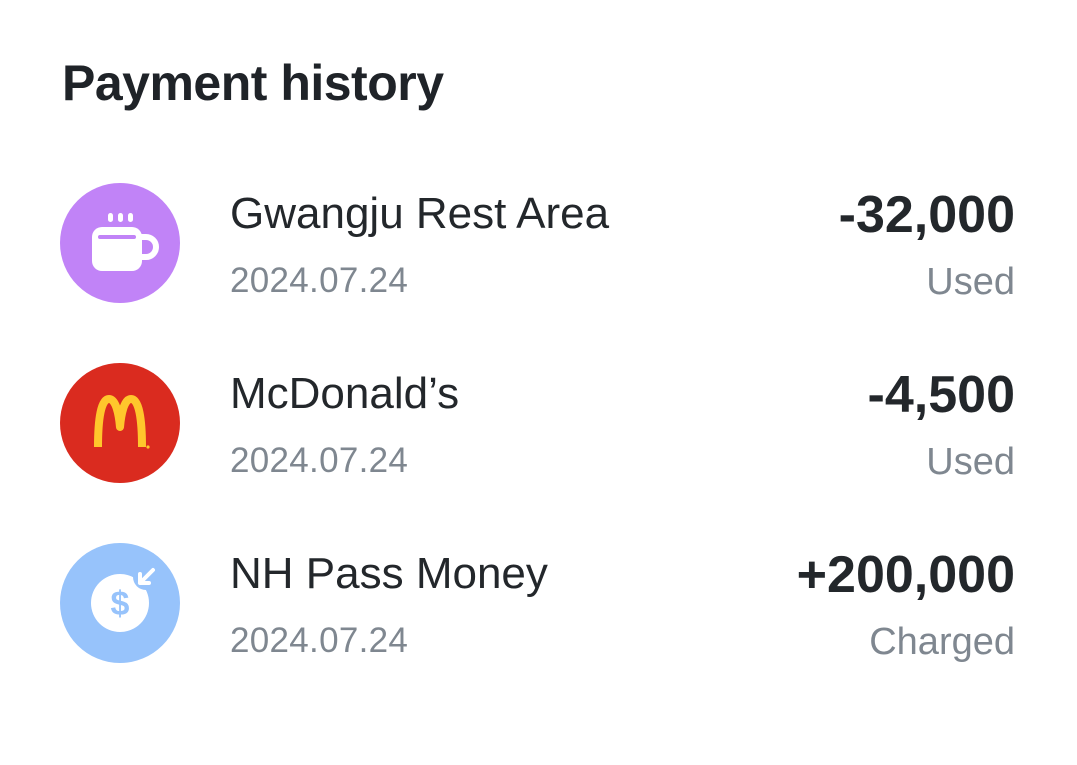  What do you see at coordinates (926, 215) in the screenshot?
I see `transaction-amount: -32,000` at bounding box center [926, 215].